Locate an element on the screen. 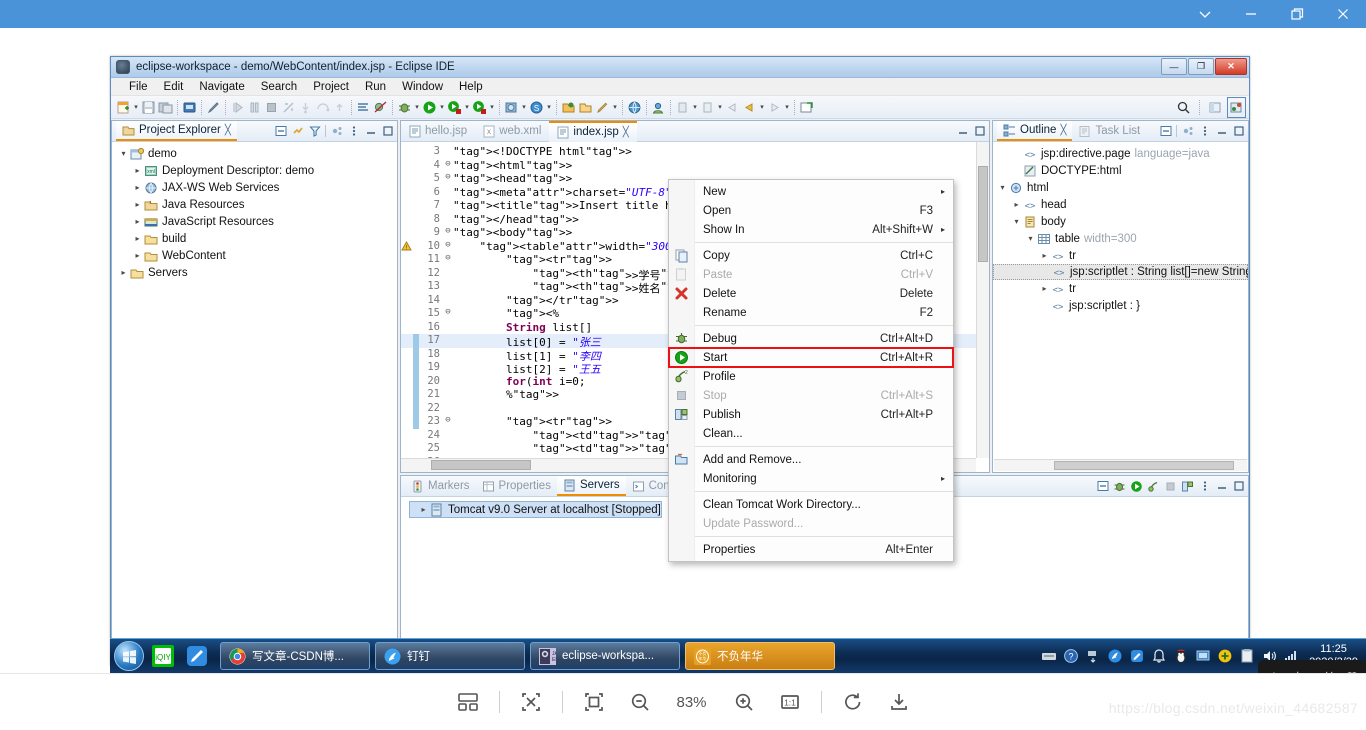 This screenshot has width=1366, height=730. tab-servers: Servers is located at coordinates (591, 486).